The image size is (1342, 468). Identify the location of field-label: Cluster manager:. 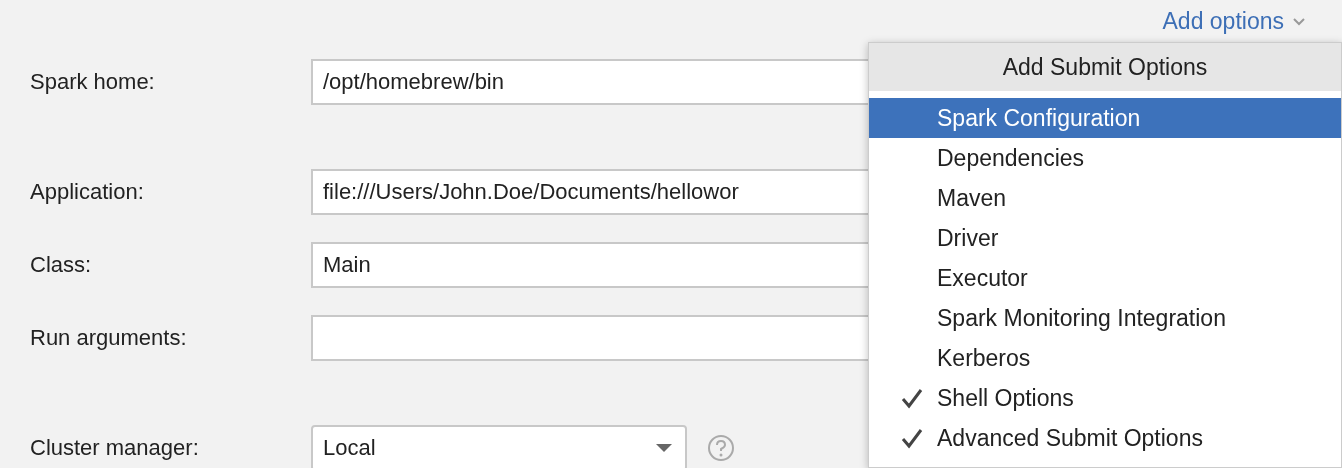
(114, 448).